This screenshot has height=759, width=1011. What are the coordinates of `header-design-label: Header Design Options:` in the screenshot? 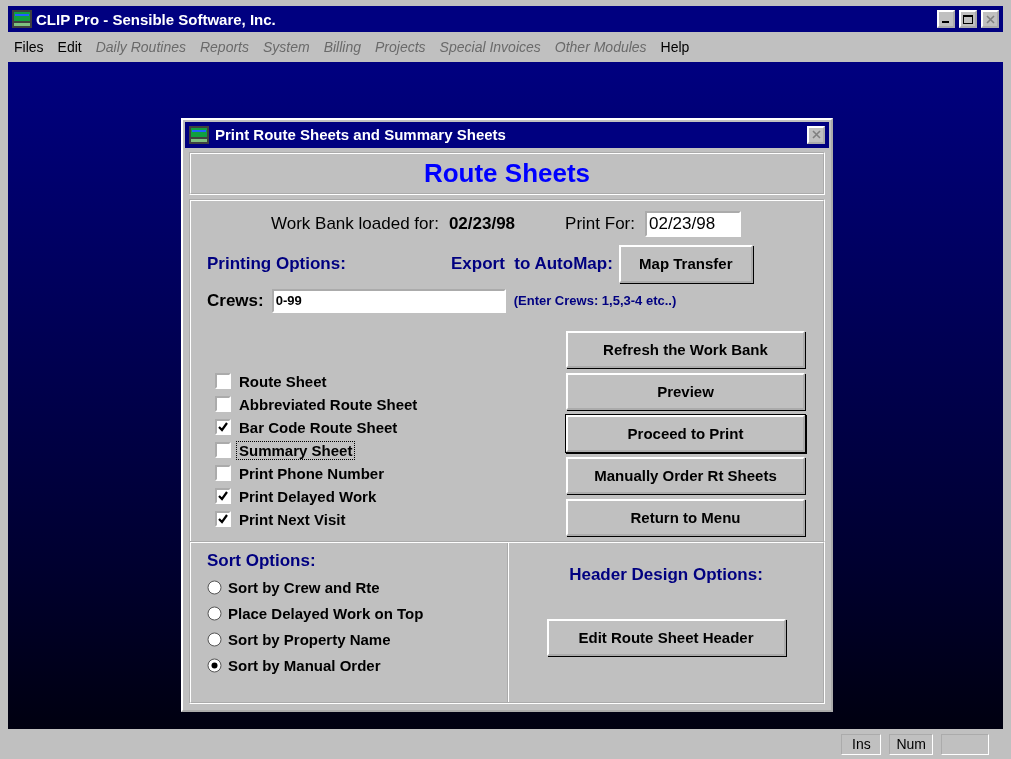 It's located at (666, 574).